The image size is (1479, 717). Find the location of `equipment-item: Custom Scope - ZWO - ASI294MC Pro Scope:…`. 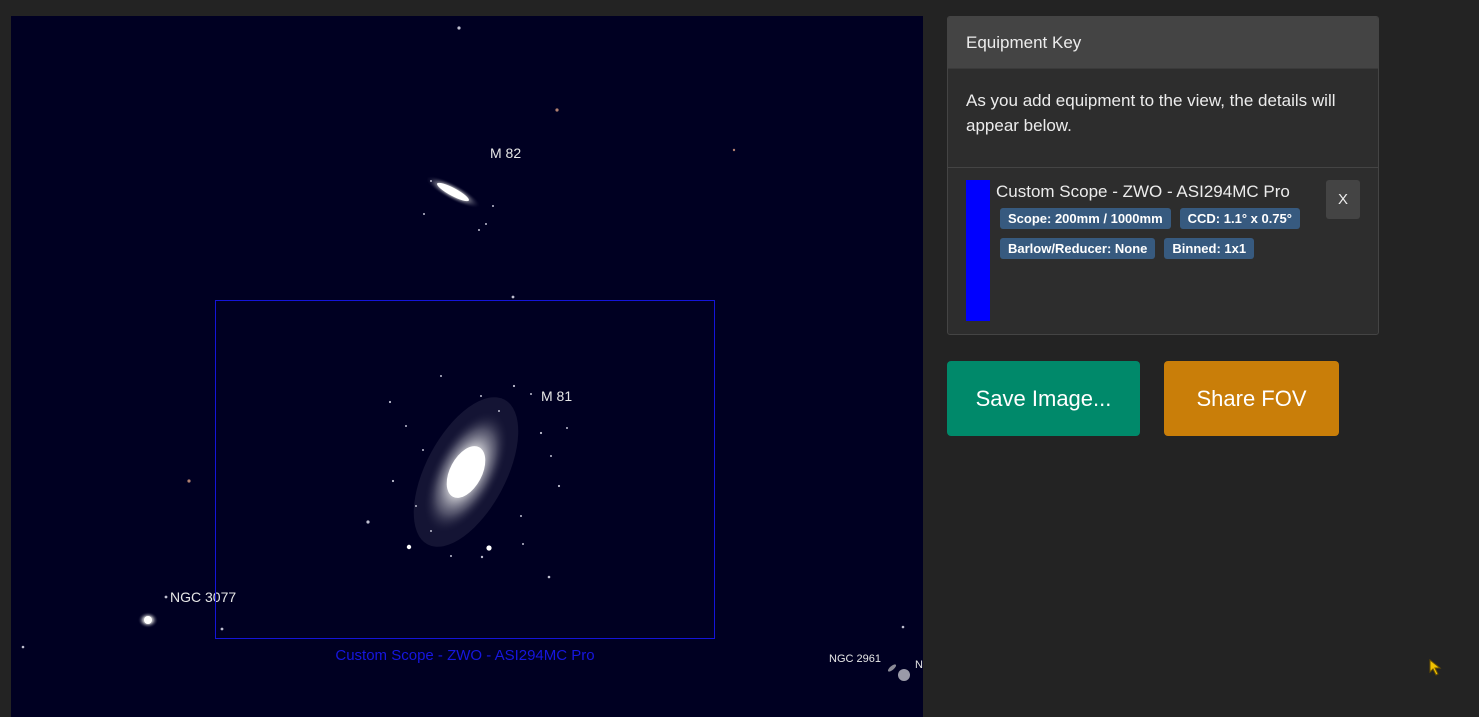

equipment-item: Custom Scope - ZWO - ASI294MC Pro Scope:… is located at coordinates (1163, 251).